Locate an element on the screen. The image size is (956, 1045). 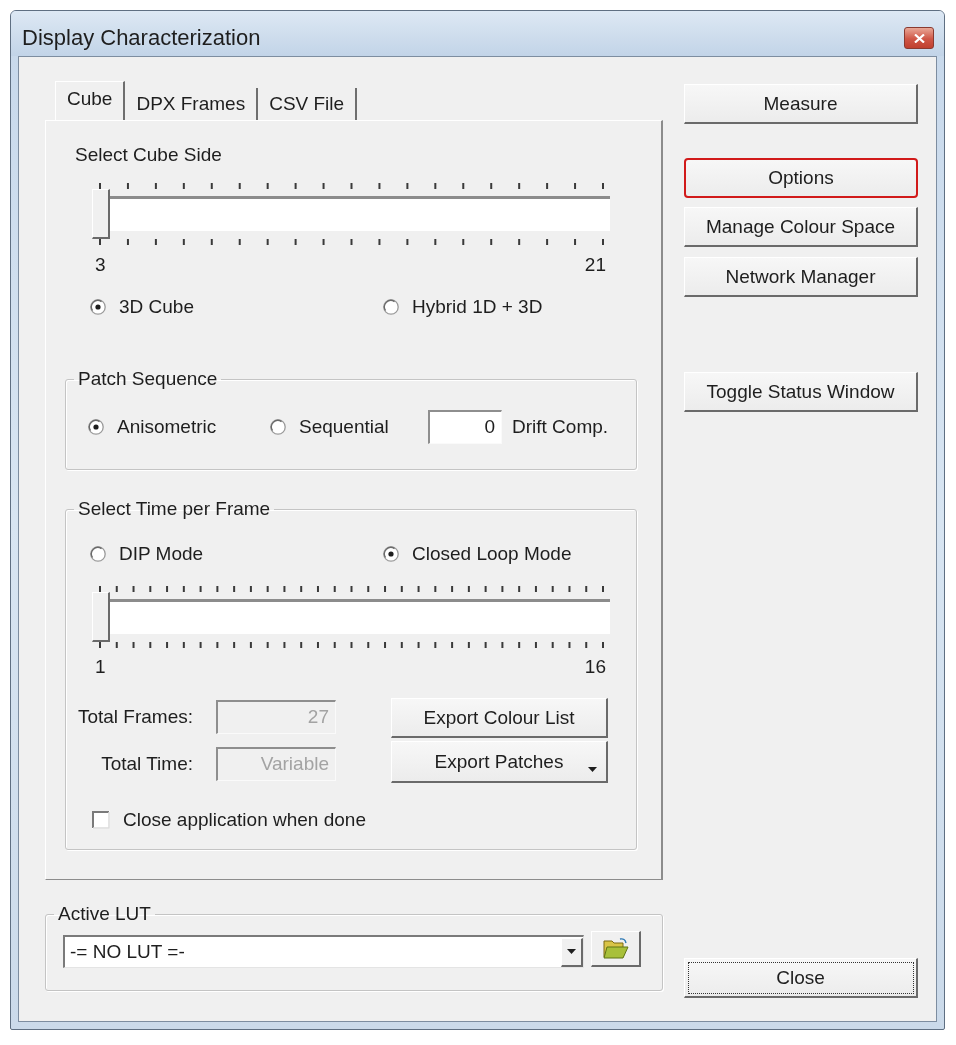
tab: DPX Frames is located at coordinates (192, 104).